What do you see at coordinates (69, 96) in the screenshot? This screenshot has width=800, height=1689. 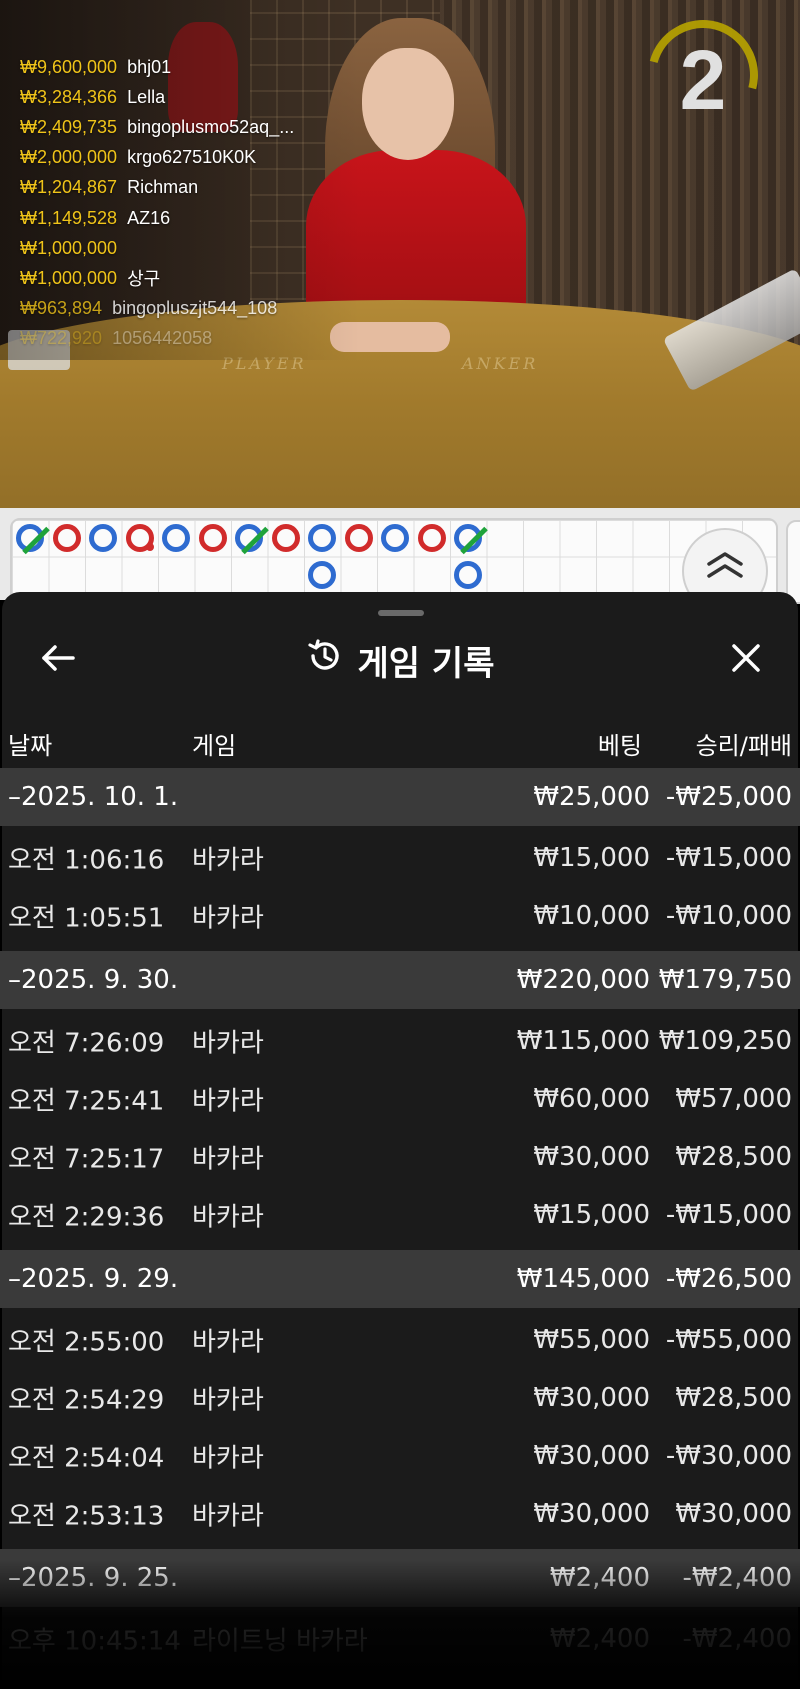 I see `winner-amount: ₩3,284,366` at bounding box center [69, 96].